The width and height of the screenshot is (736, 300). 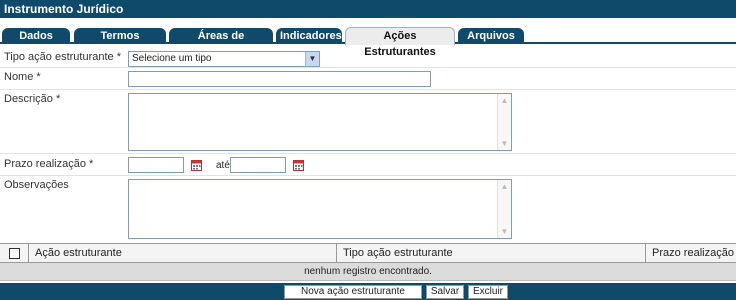 What do you see at coordinates (504, 122) in the screenshot?
I see `descricao-scrollbar: ▲ ▼` at bounding box center [504, 122].